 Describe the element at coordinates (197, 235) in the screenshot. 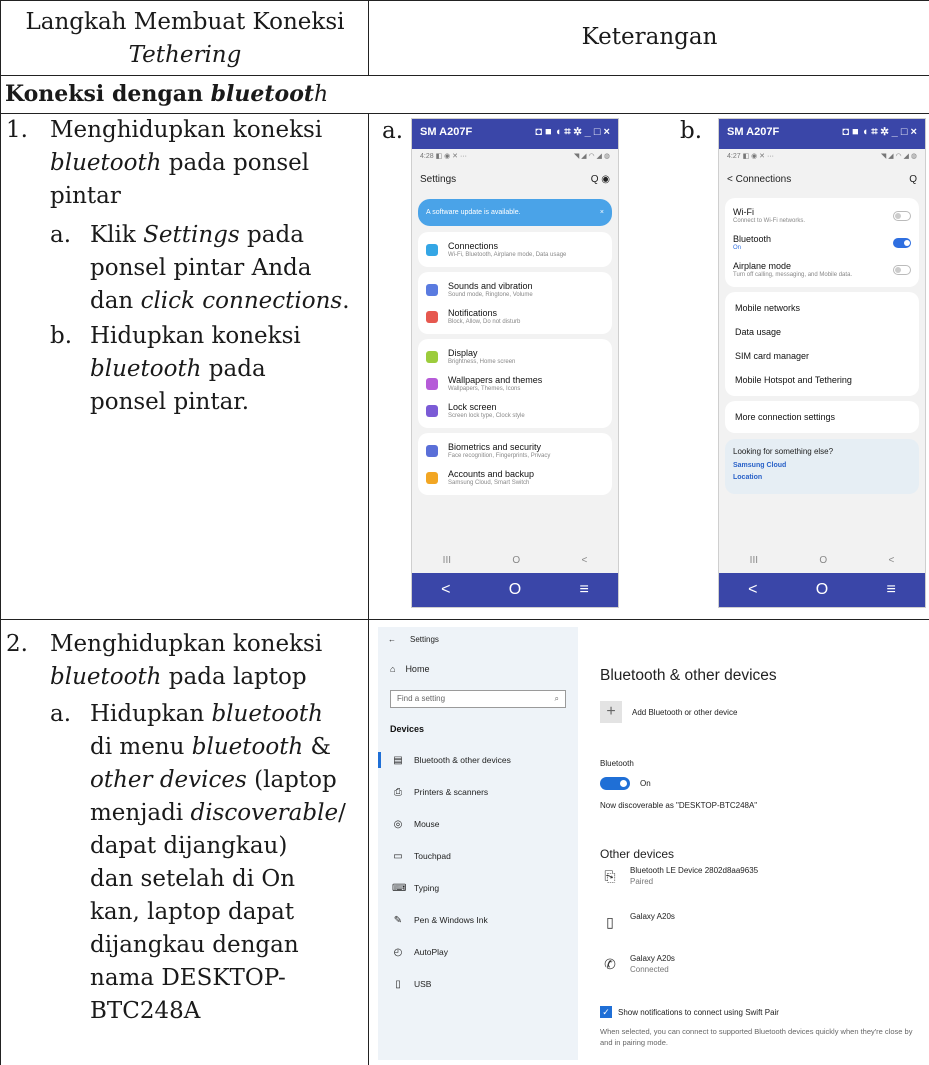

I see `text-line: Klik Settings pada` at that location.